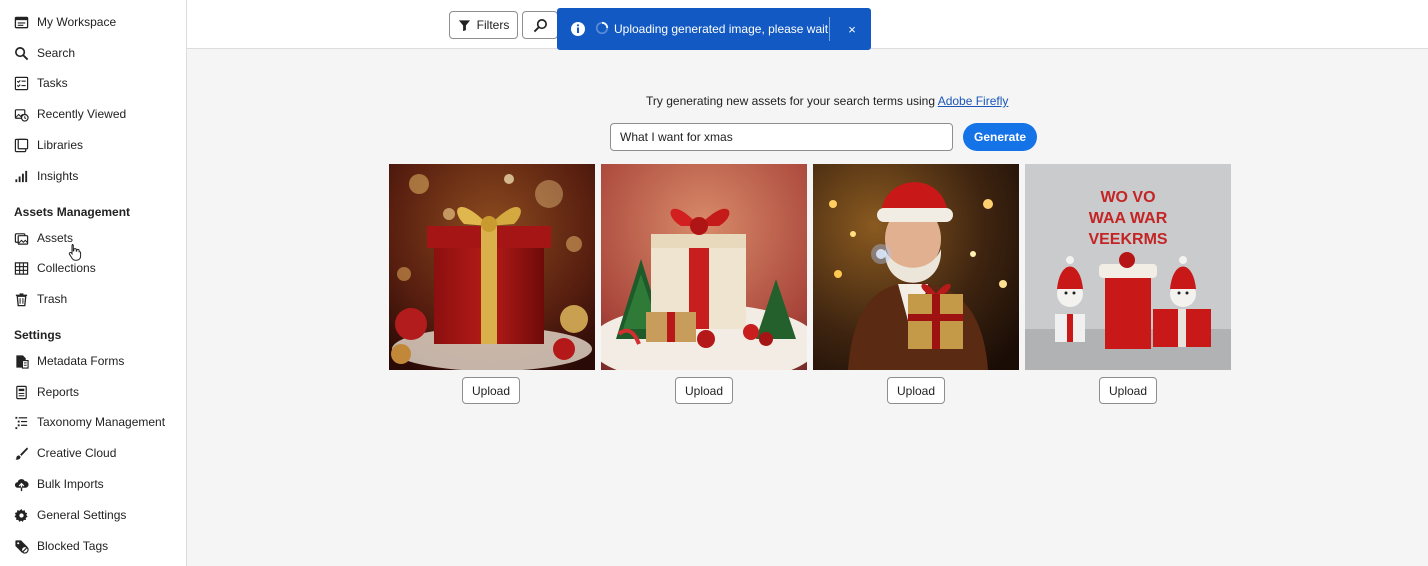 This screenshot has width=1428, height=566. What do you see at coordinates (1128, 218) in the screenshot?
I see `image-text-line-2: WAA WAR` at bounding box center [1128, 218].